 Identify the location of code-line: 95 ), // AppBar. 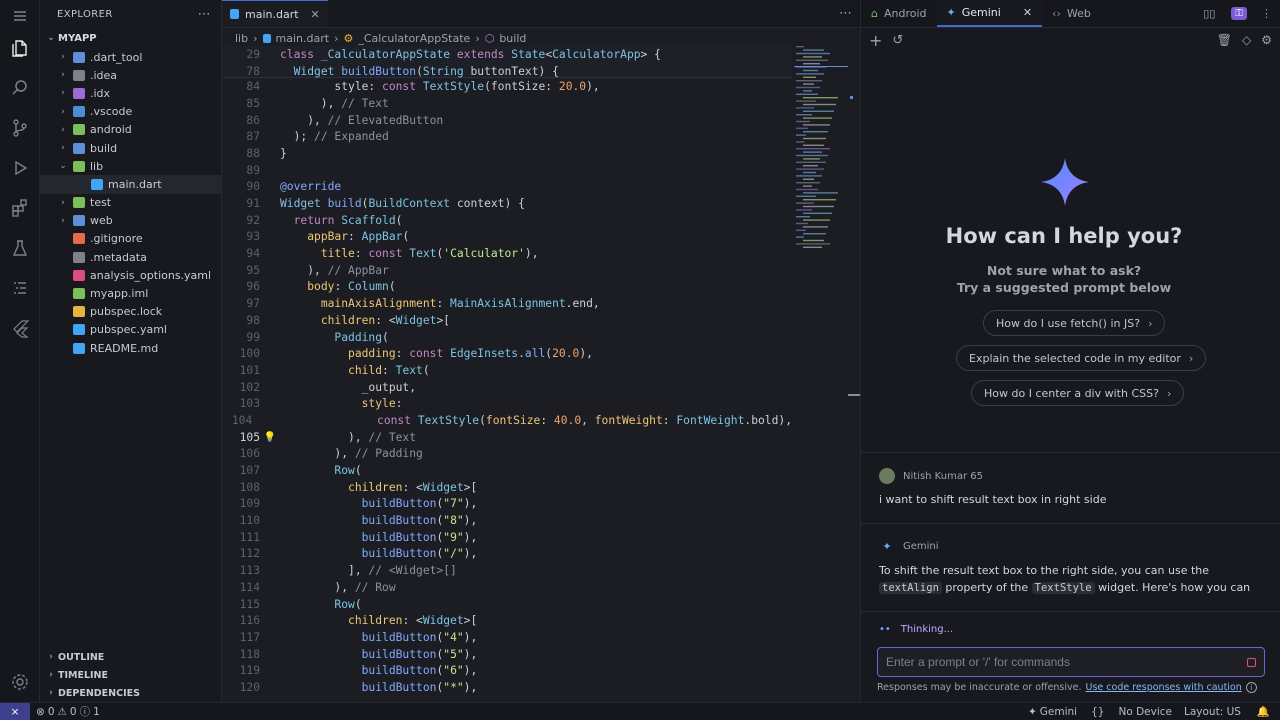
(507, 270).